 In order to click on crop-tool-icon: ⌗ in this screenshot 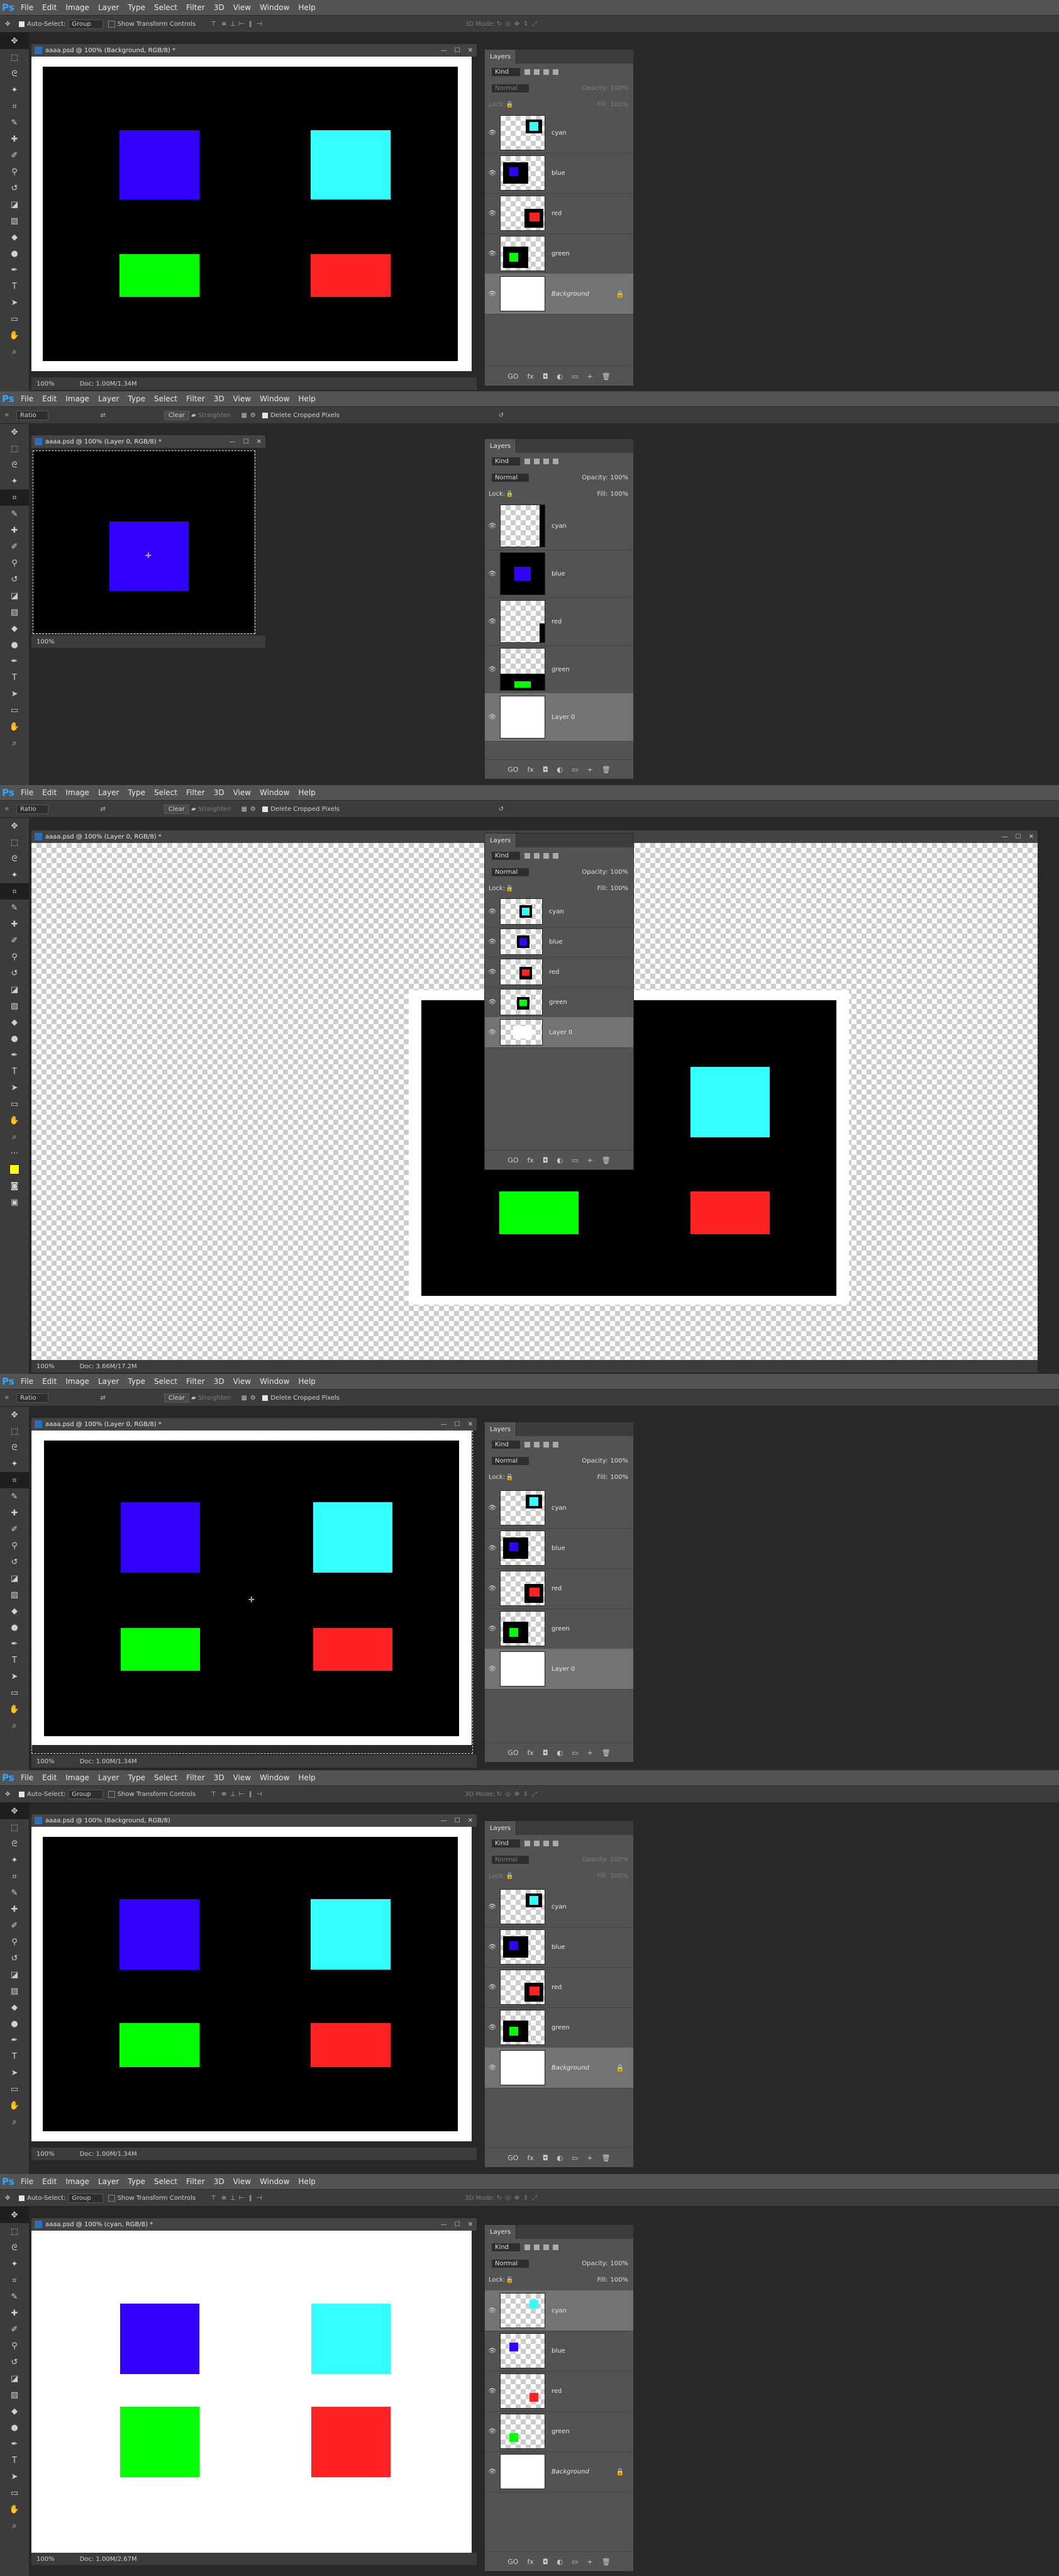, I will do `click(14, 1876)`.